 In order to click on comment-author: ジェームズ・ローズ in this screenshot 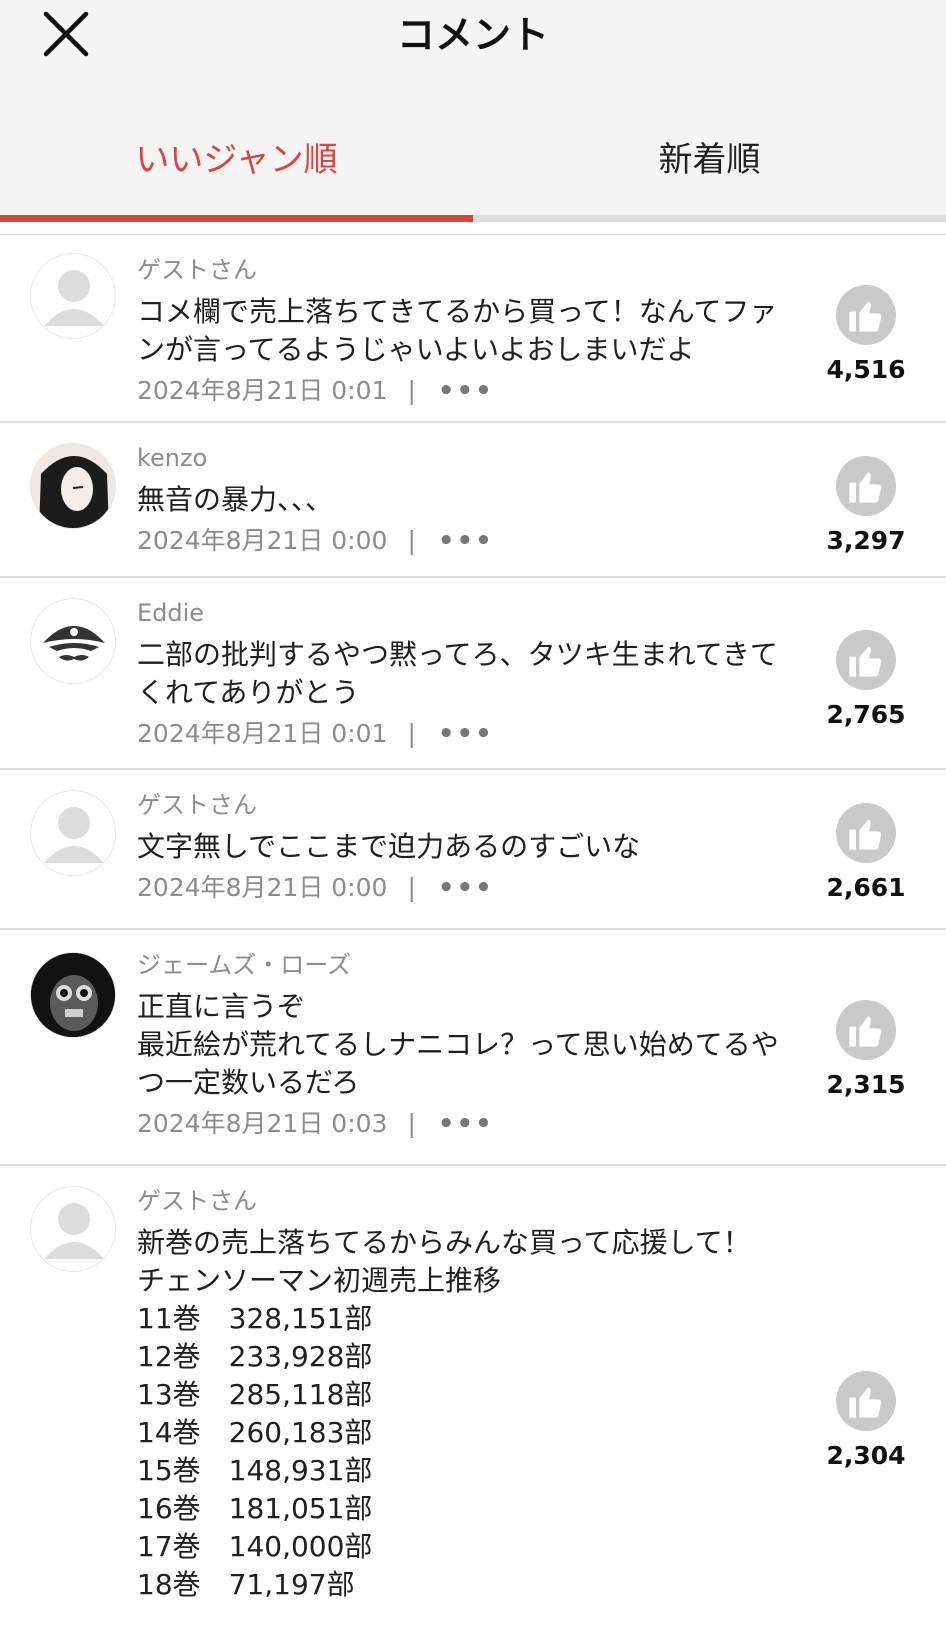, I will do `click(466, 965)`.